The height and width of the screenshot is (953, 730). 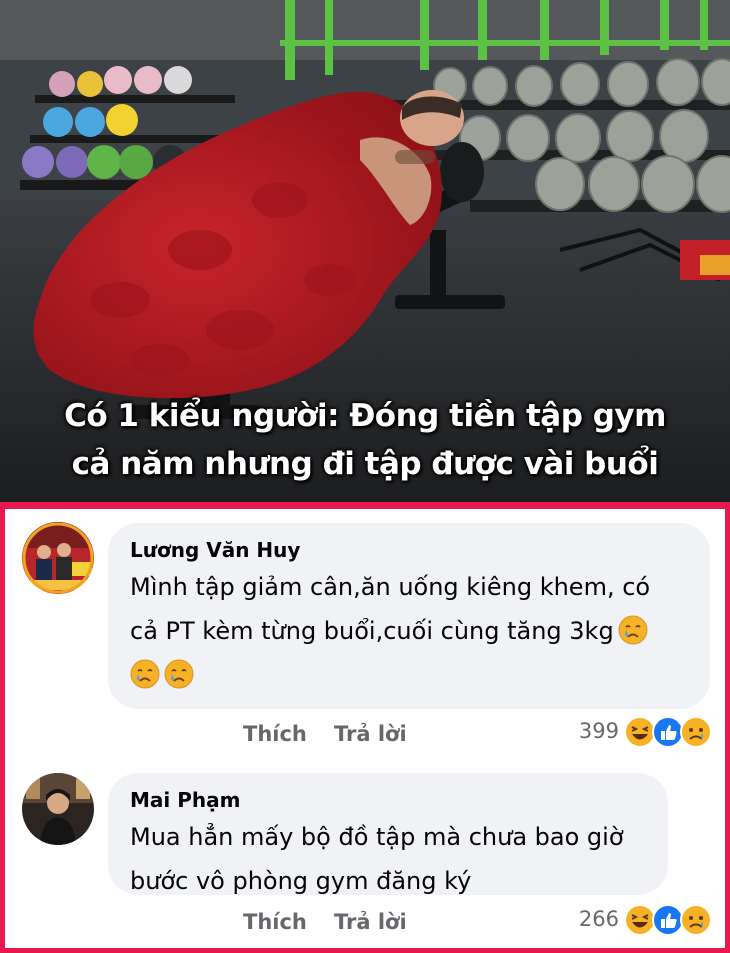 I want to click on emoji-line, so click(x=407, y=675).